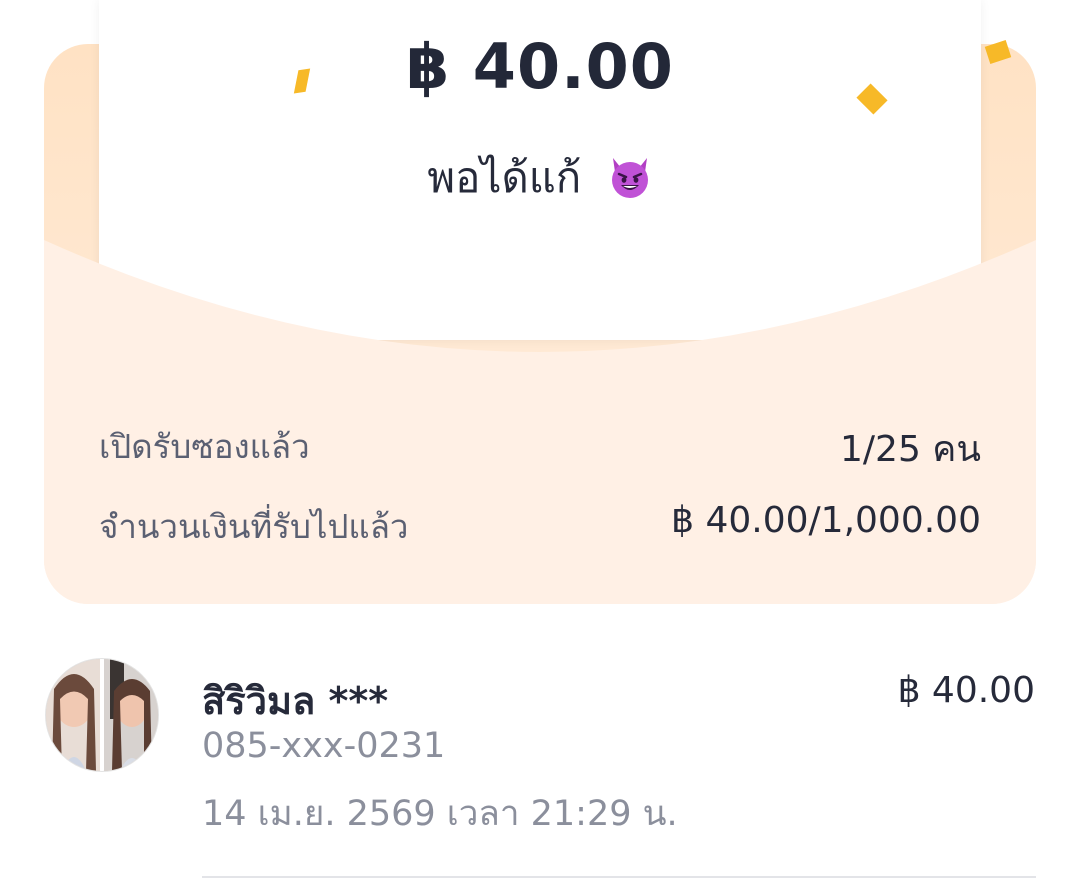  Describe the element at coordinates (324, 746) in the screenshot. I see `recipient-phone: 085-xxx-0231` at that location.